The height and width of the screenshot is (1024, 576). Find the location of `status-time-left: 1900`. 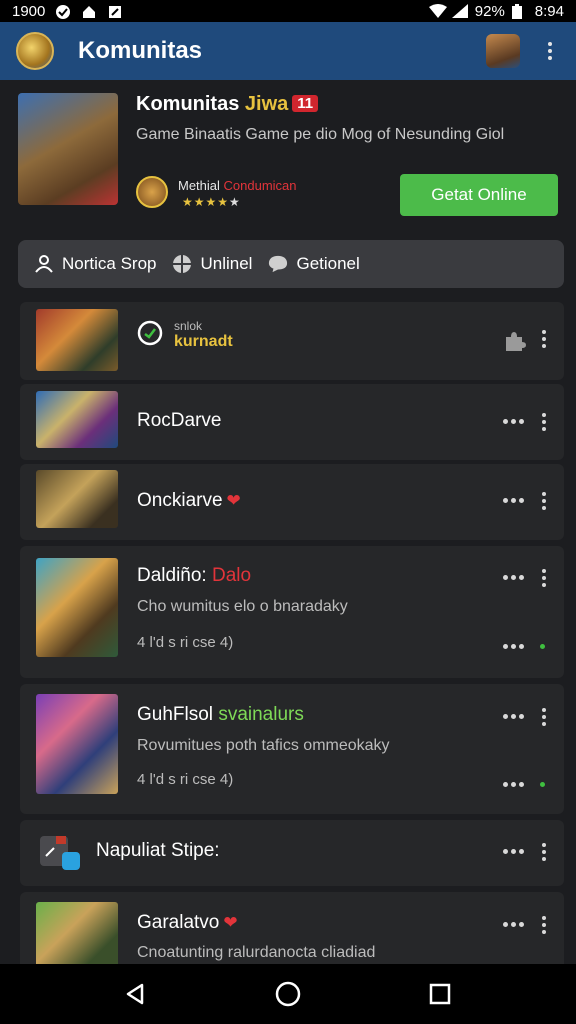

status-time-left: 1900 is located at coordinates (29, 11).